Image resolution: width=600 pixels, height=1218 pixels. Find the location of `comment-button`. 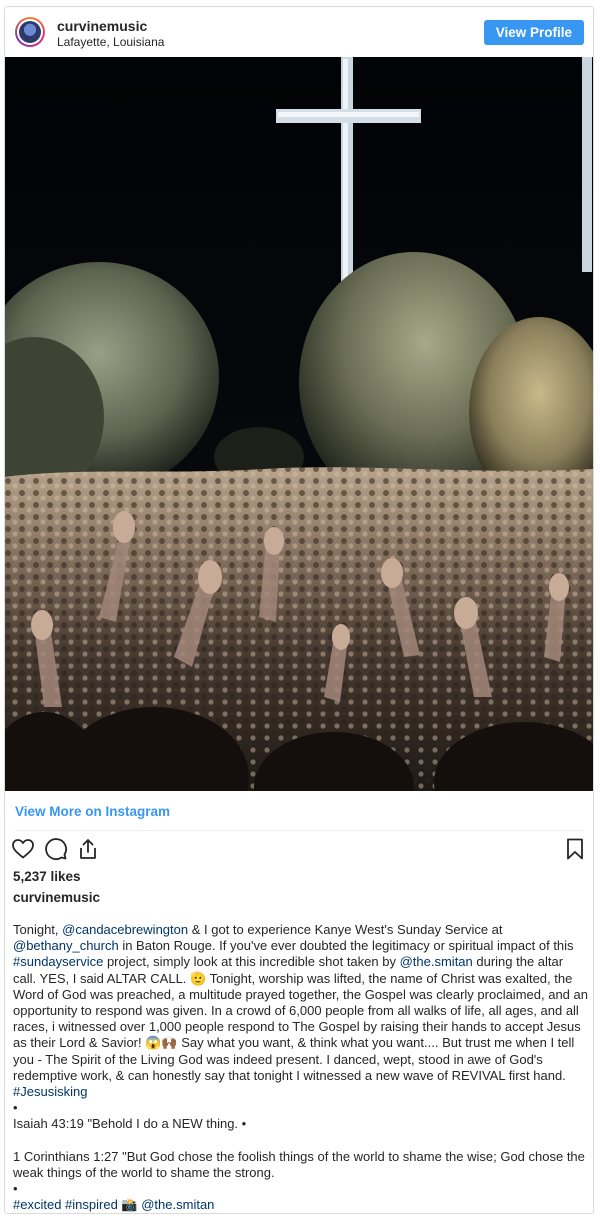

comment-button is located at coordinates (56, 849).